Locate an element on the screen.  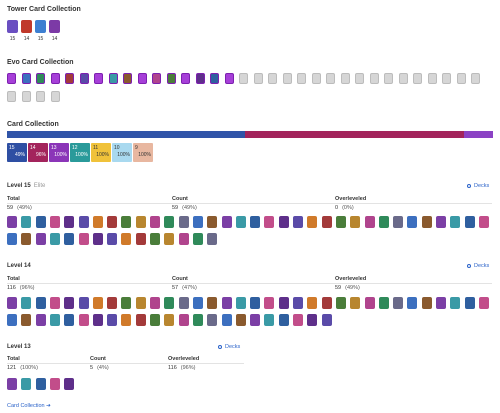
collection-bar-blue is located at coordinates (126, 134).